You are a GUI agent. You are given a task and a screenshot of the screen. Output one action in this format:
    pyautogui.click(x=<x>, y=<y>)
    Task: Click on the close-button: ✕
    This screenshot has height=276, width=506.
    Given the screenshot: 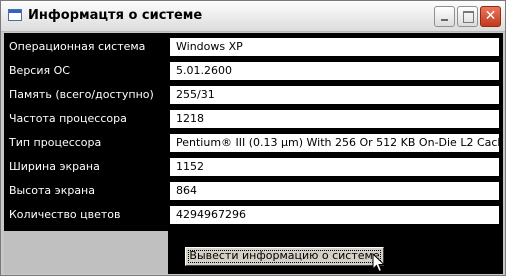 What is the action you would take?
    pyautogui.click(x=490, y=16)
    